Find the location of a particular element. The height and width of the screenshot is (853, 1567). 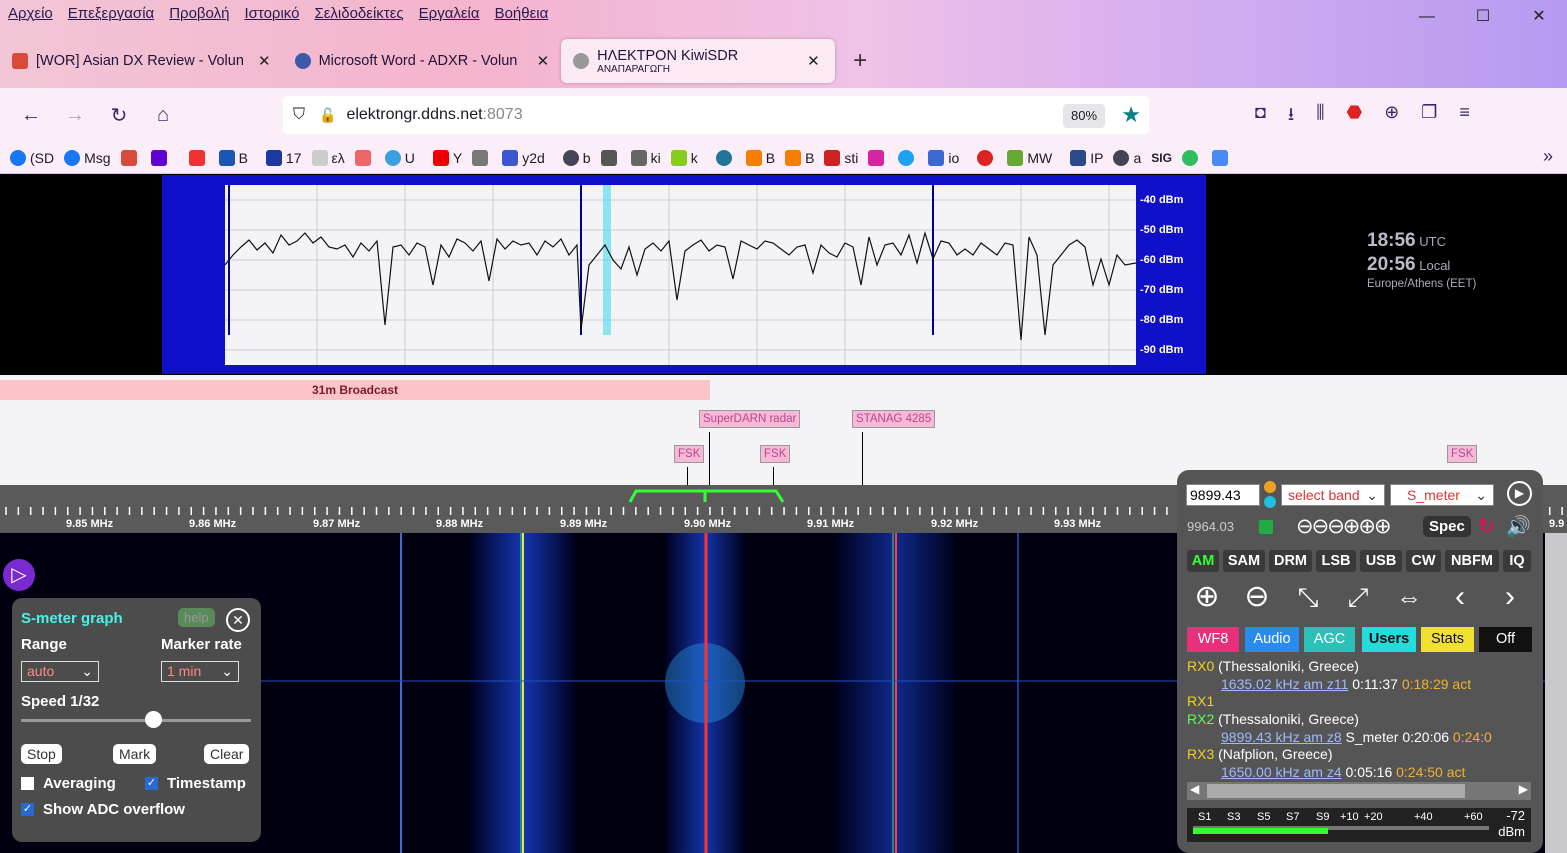

range-select: auto ⌄ is located at coordinates (60, 671).